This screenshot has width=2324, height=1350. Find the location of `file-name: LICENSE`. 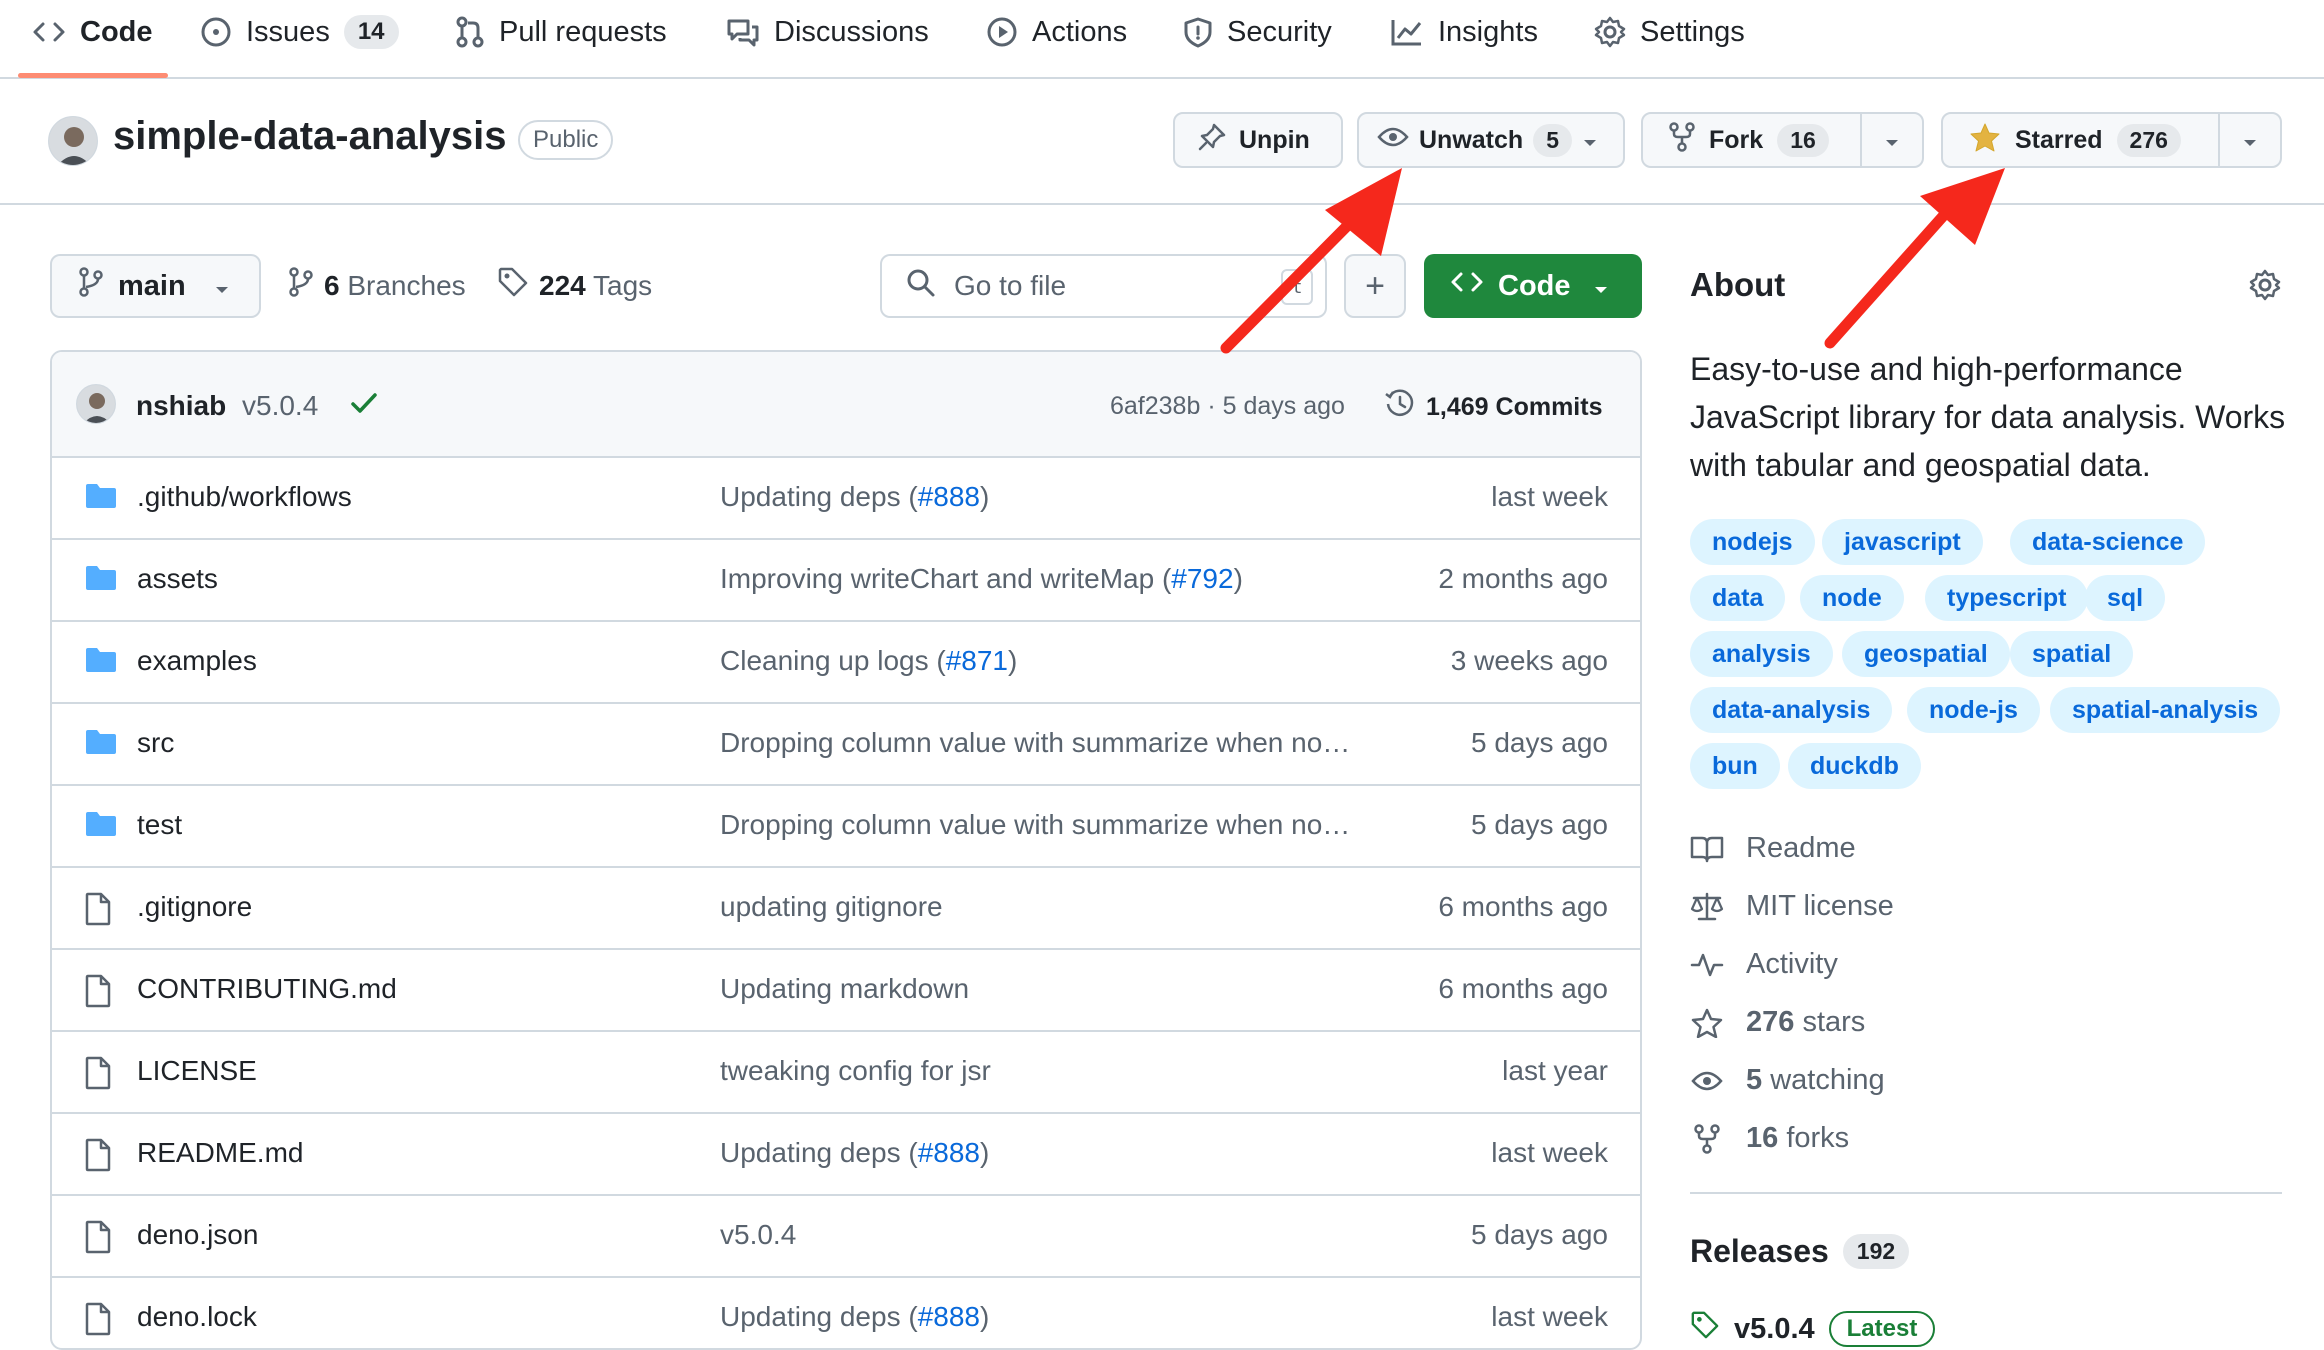

file-name: LICENSE is located at coordinates (197, 1071).